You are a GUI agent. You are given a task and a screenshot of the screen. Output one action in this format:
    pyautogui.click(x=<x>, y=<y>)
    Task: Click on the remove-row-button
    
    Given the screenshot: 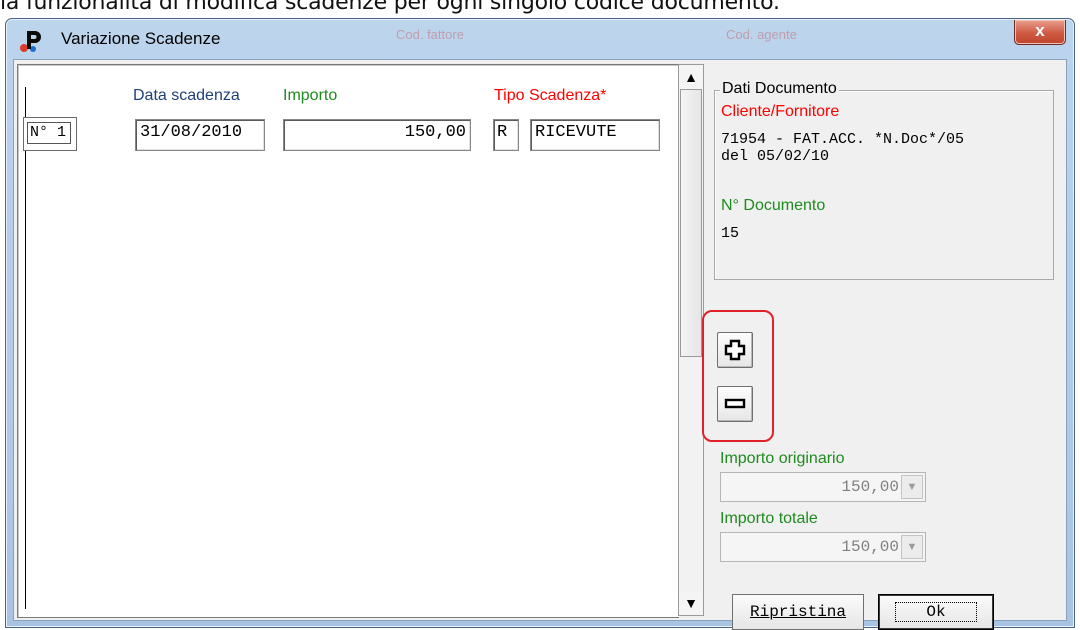 What is the action you would take?
    pyautogui.click(x=735, y=404)
    